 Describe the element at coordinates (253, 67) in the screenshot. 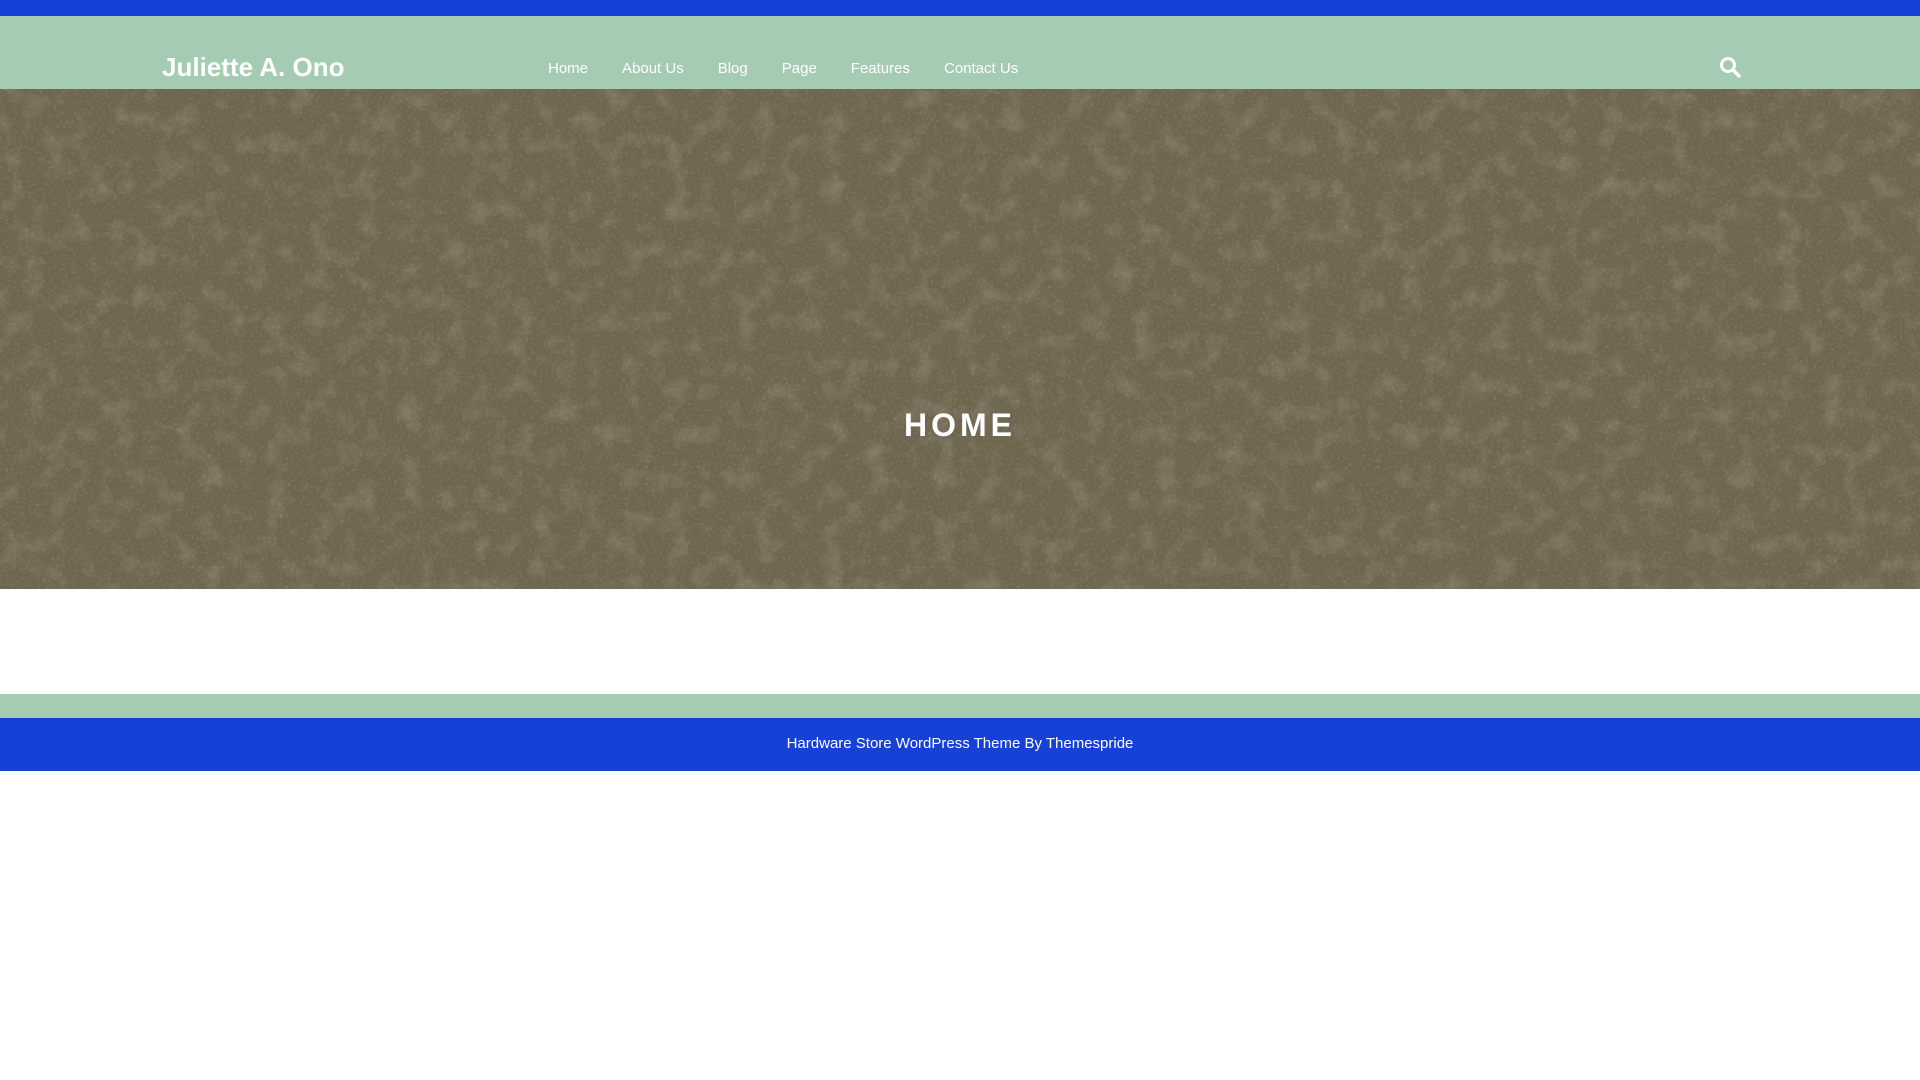

I see `site-title: Juliette A. Ono` at that location.